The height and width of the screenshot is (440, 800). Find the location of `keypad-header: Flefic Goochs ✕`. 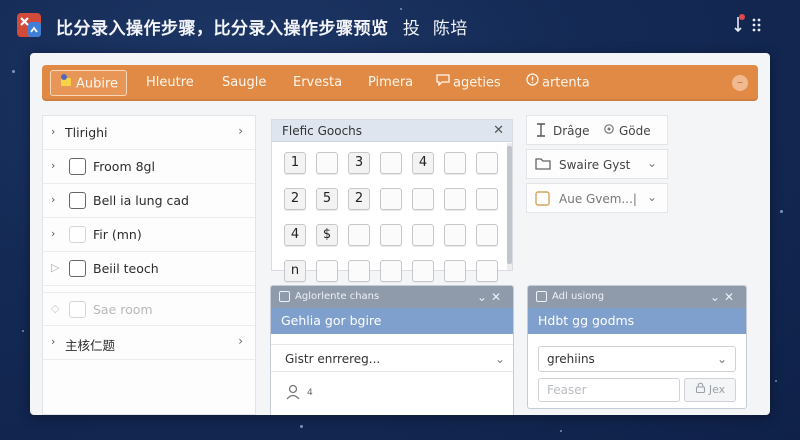

keypad-header: Flefic Goochs ✕ is located at coordinates (392, 131).